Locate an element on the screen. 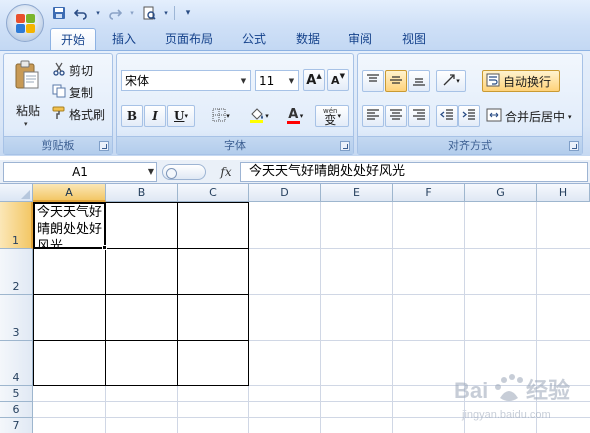 The height and width of the screenshot is (433, 590). align-middle-button is located at coordinates (396, 81).